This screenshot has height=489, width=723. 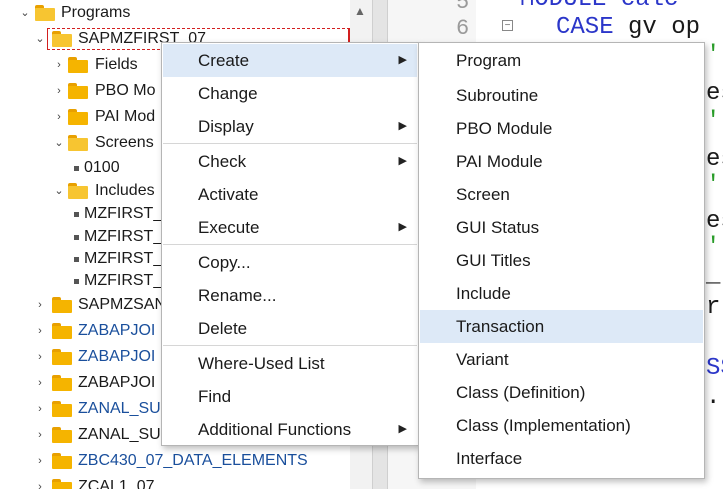 I want to click on menu-item-label: GUI Status, so click(x=498, y=227).